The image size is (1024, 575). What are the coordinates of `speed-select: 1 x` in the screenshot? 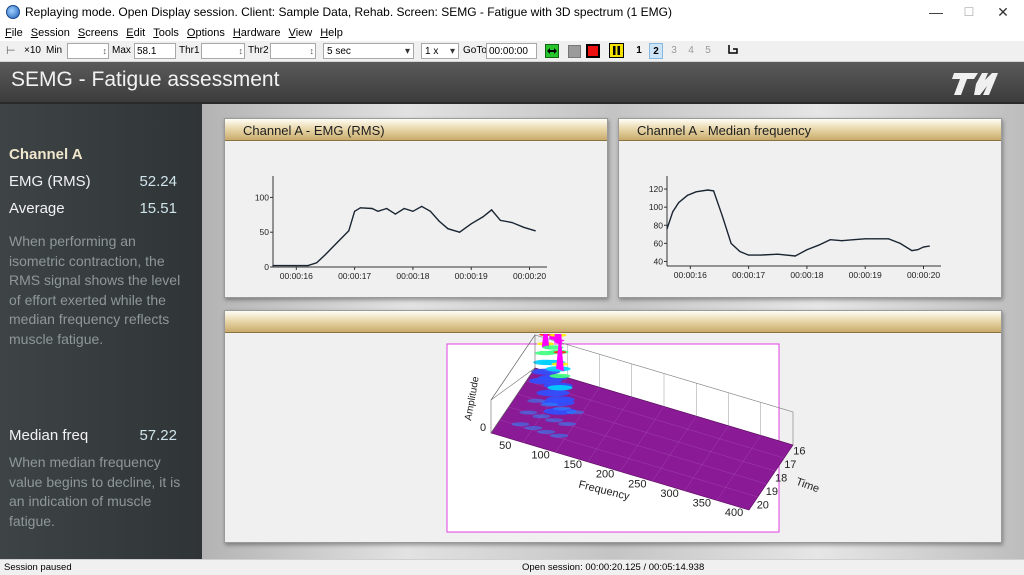 It's located at (440, 51).